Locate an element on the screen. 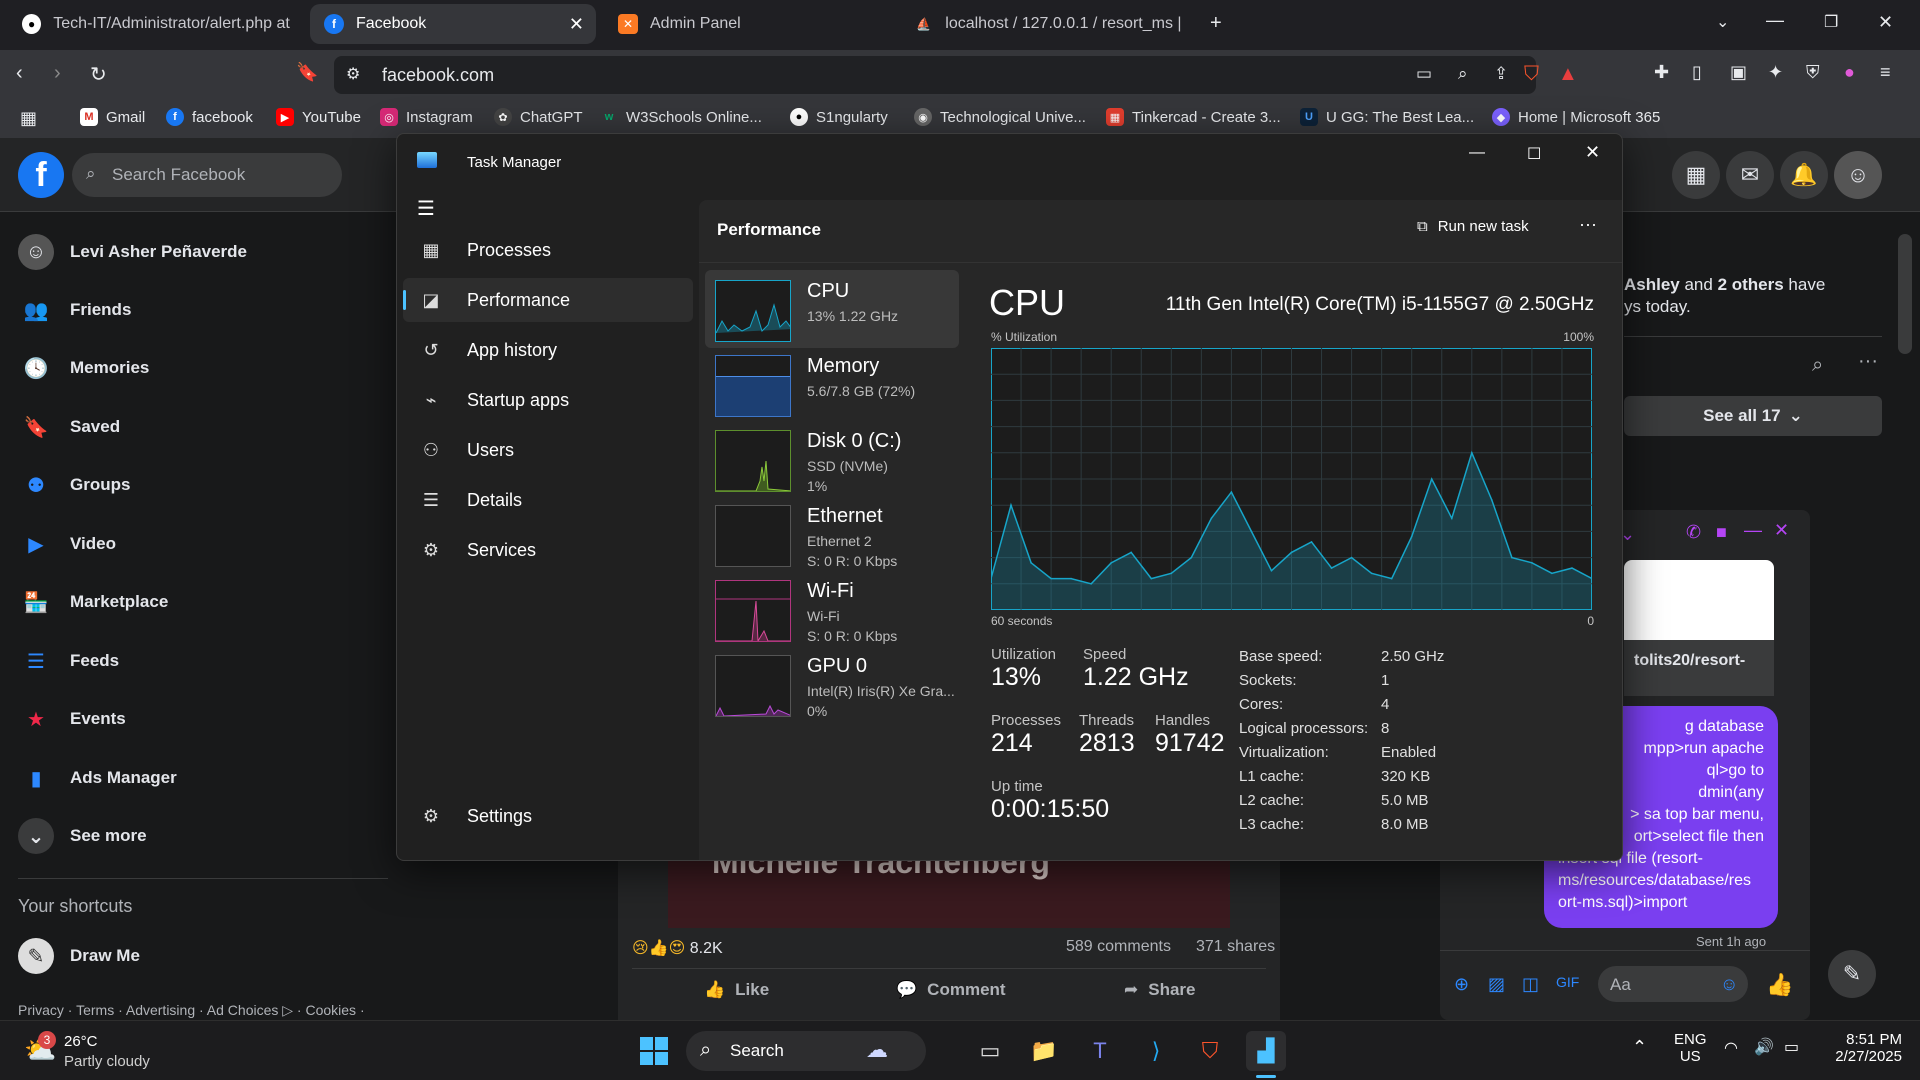 This screenshot has width=1920, height=1080. sidebar-item-memories: 🕓 Memories is located at coordinates (84, 368).